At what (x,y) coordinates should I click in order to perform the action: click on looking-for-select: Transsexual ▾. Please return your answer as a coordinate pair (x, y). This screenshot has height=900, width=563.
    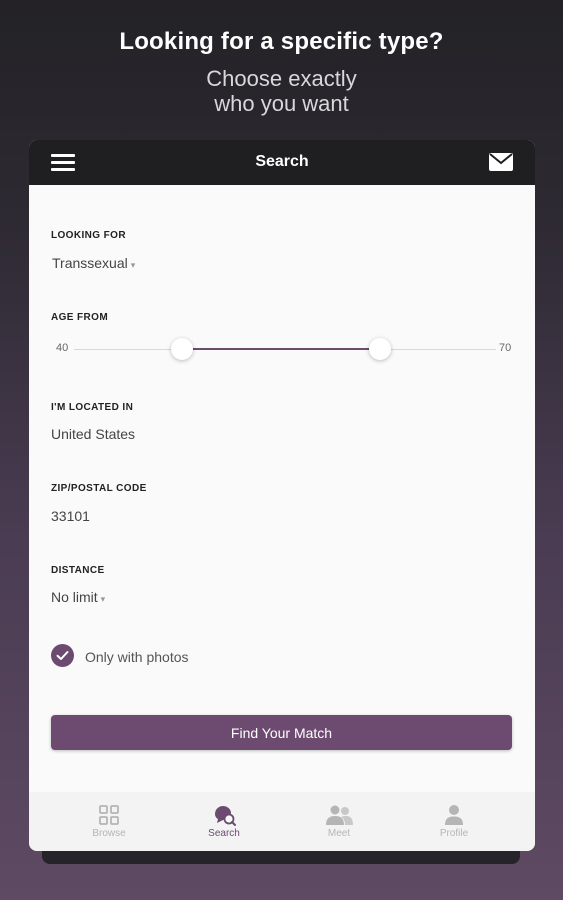
    Looking at the image, I should click on (93, 263).